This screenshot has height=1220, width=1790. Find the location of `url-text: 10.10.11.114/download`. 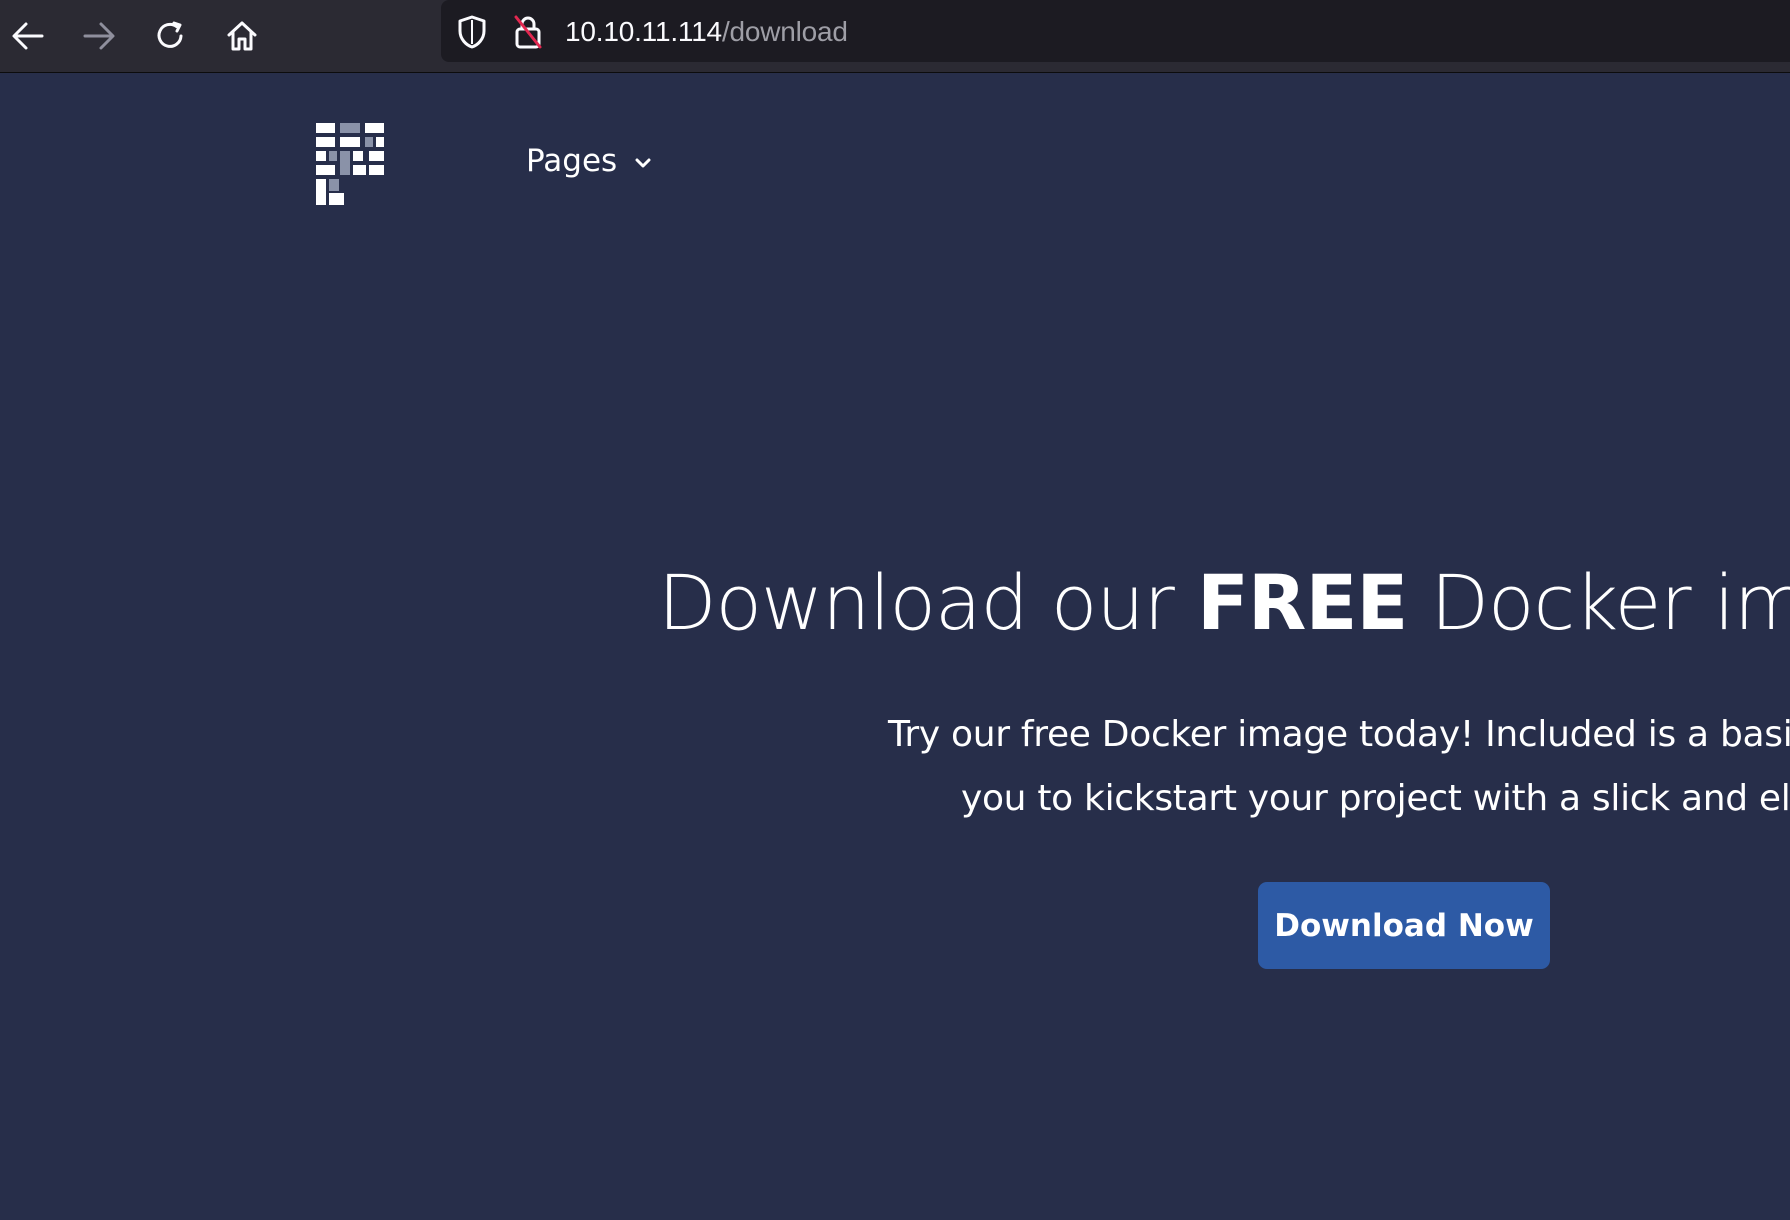

url-text: 10.10.11.114/download is located at coordinates (706, 32).